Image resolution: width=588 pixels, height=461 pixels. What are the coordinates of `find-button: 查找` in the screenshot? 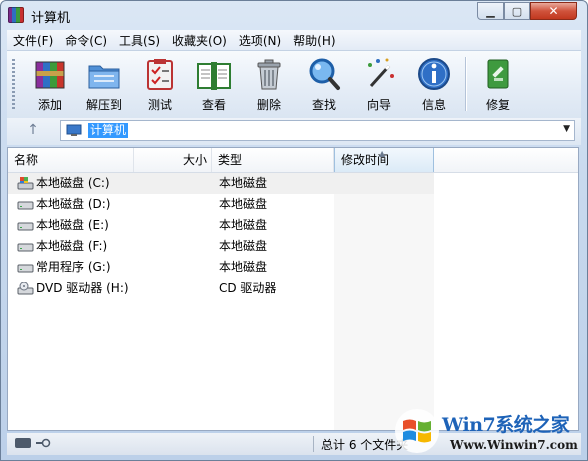 It's located at (324, 84).